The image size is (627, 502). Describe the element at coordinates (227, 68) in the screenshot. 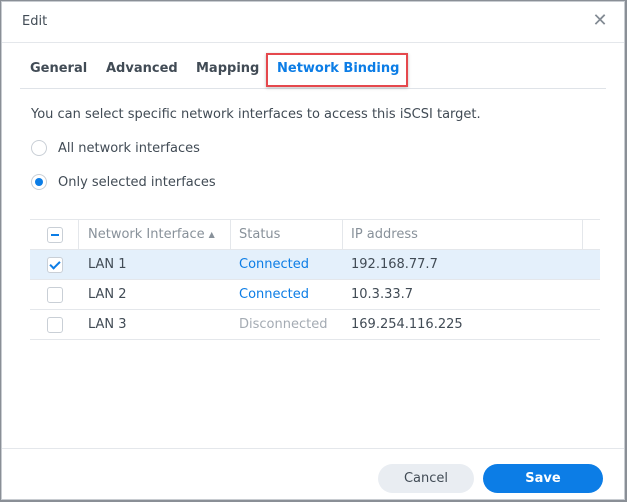

I see `tab-mapping: Mapping` at that location.